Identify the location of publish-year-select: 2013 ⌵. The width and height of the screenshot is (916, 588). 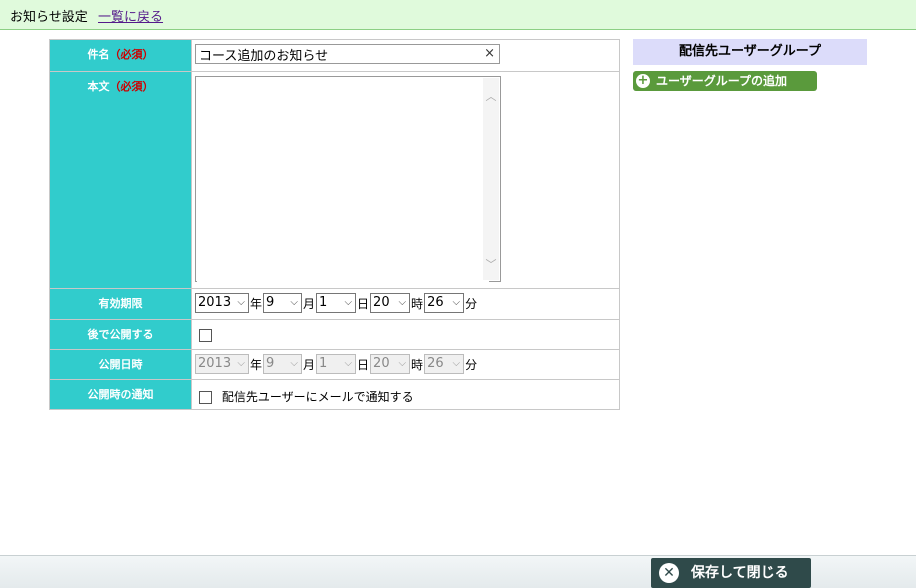
(222, 364).